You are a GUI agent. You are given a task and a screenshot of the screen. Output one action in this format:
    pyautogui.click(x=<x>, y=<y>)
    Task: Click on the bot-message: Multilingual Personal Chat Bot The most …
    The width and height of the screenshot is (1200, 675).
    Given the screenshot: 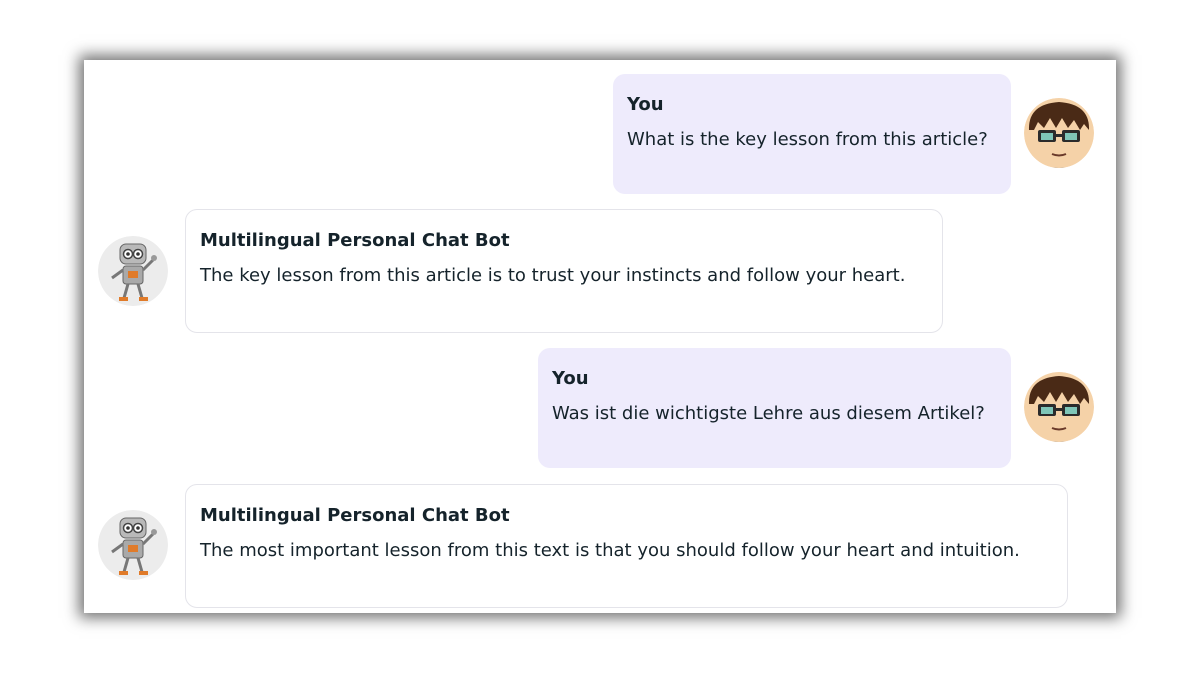 What is the action you would take?
    pyautogui.click(x=626, y=546)
    